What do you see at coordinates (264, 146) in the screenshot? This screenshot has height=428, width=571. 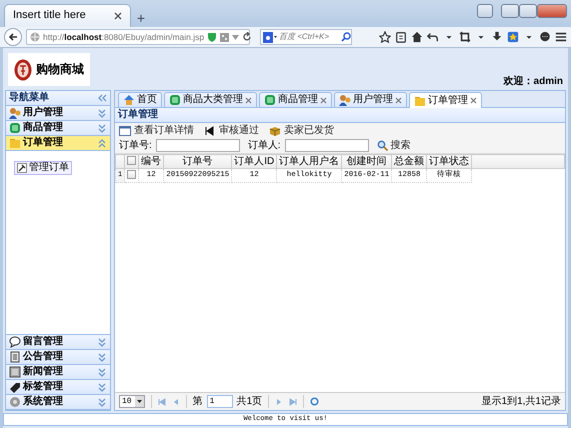 I see `field-label: 订单人:` at bounding box center [264, 146].